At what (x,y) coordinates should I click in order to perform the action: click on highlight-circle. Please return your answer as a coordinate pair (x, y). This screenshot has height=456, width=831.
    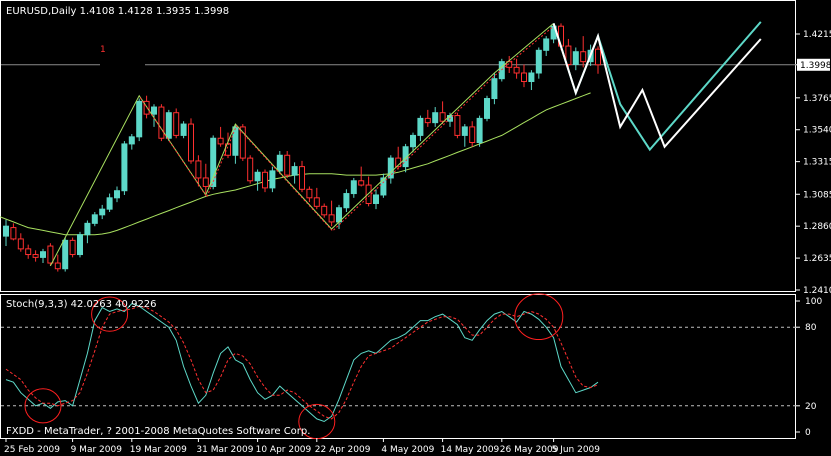
    Looking at the image, I should click on (539, 317).